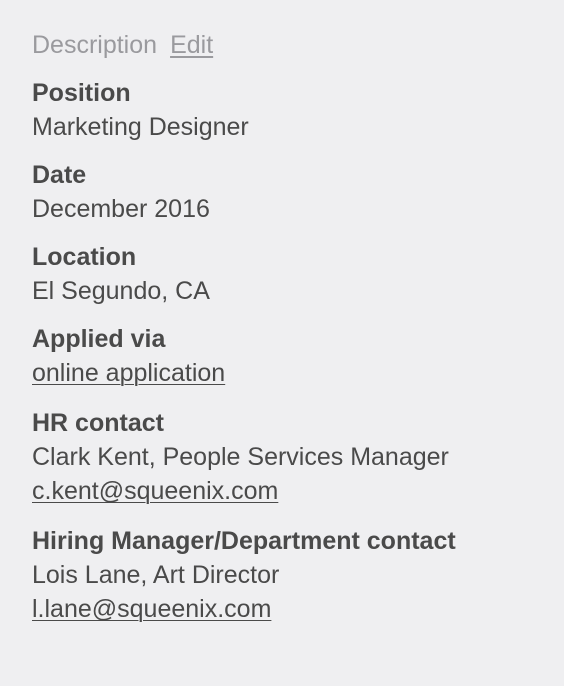  Describe the element at coordinates (292, 45) in the screenshot. I see `description-header: Description Edit` at that location.